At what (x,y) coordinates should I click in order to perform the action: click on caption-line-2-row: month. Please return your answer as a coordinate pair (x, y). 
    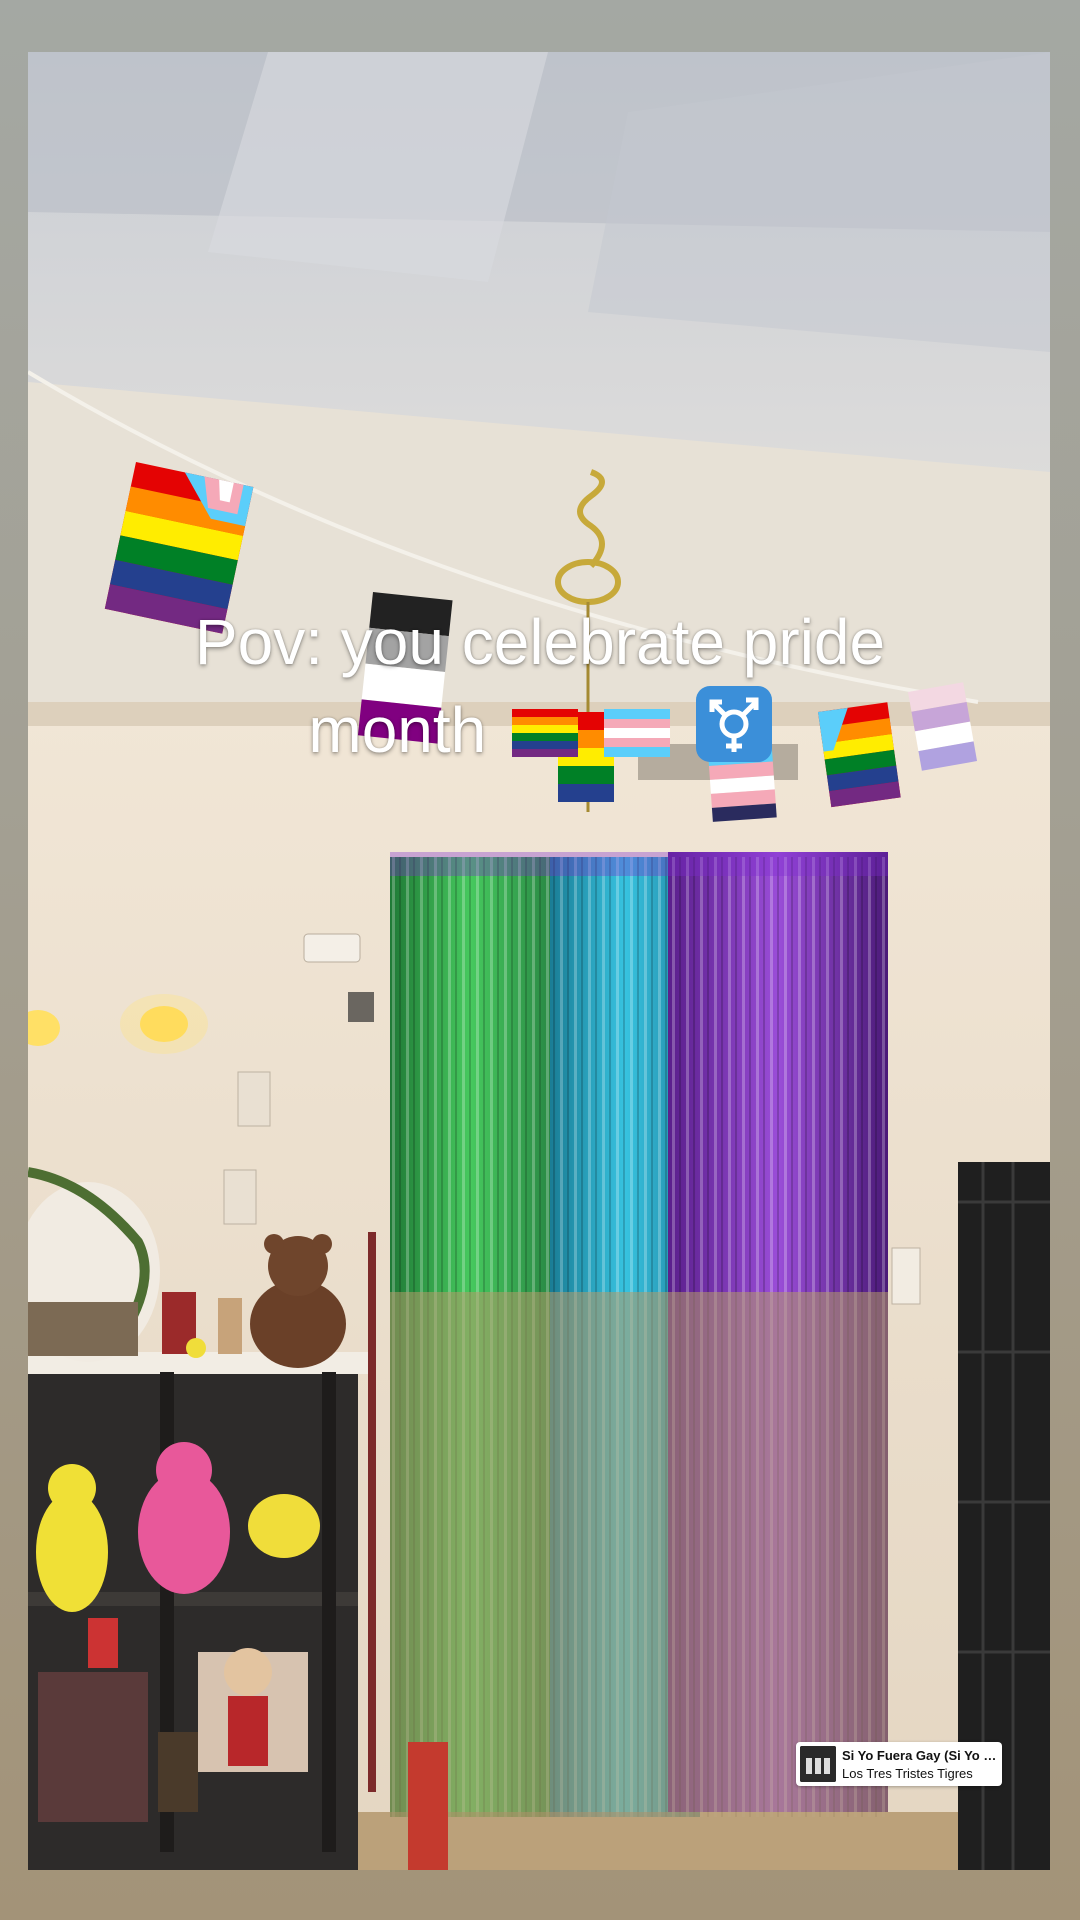
    Looking at the image, I should click on (540, 735).